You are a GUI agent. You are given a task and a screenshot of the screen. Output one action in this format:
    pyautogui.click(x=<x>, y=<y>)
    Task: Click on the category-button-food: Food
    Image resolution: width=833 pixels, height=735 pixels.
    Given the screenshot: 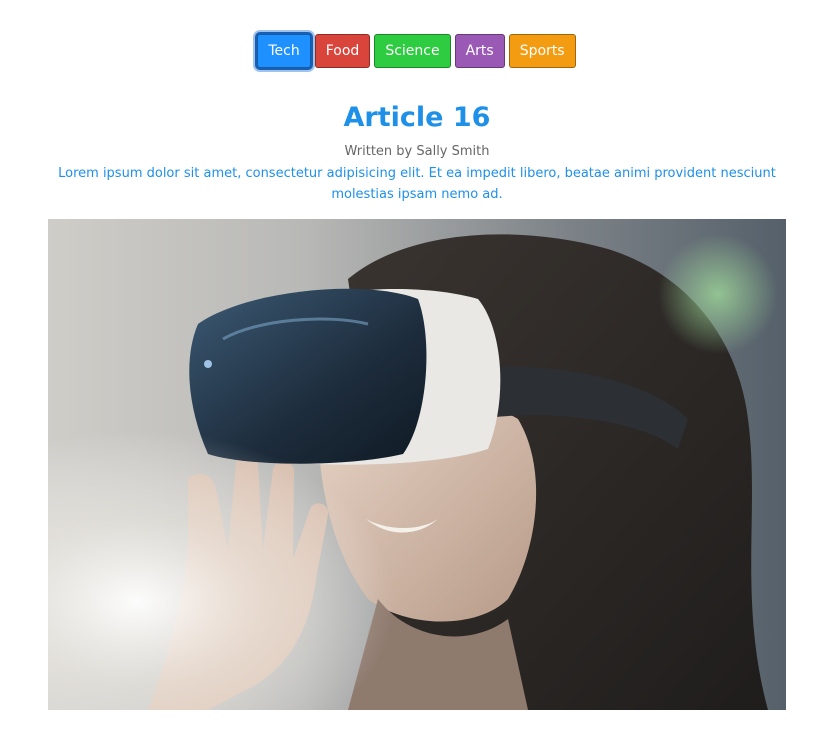 What is the action you would take?
    pyautogui.click(x=342, y=51)
    